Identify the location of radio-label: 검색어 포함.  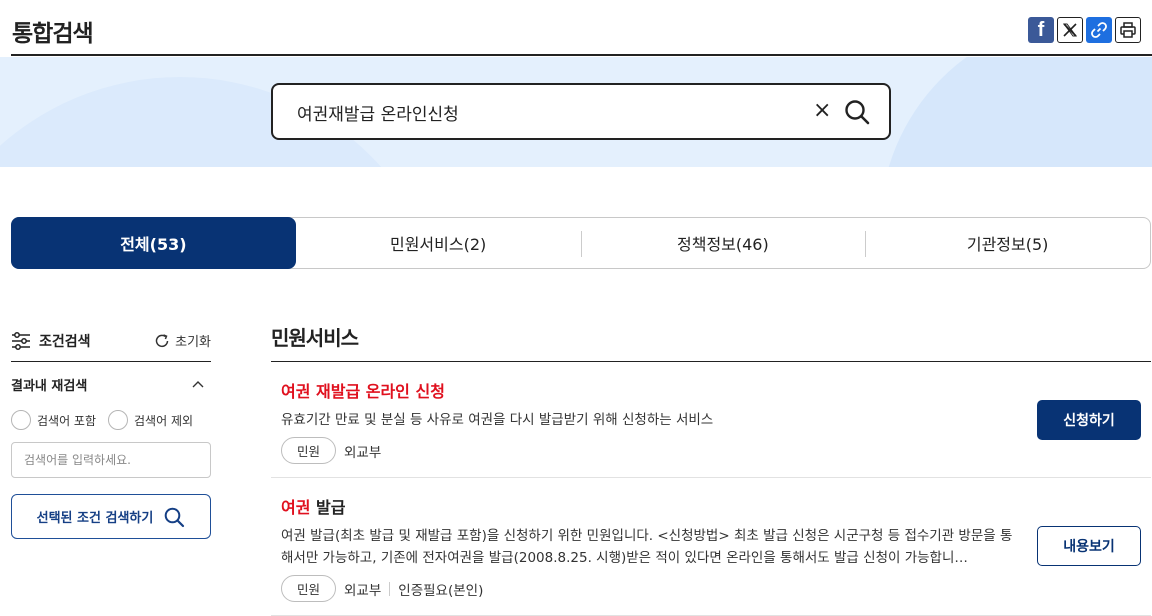
(67, 420).